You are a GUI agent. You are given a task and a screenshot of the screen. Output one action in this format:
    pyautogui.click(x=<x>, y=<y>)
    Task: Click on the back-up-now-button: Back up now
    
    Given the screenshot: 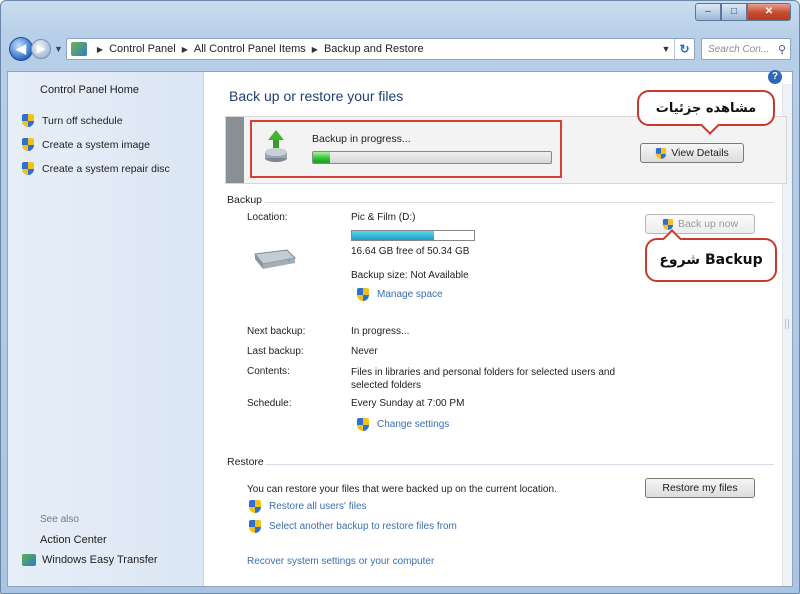 What is the action you would take?
    pyautogui.click(x=700, y=224)
    